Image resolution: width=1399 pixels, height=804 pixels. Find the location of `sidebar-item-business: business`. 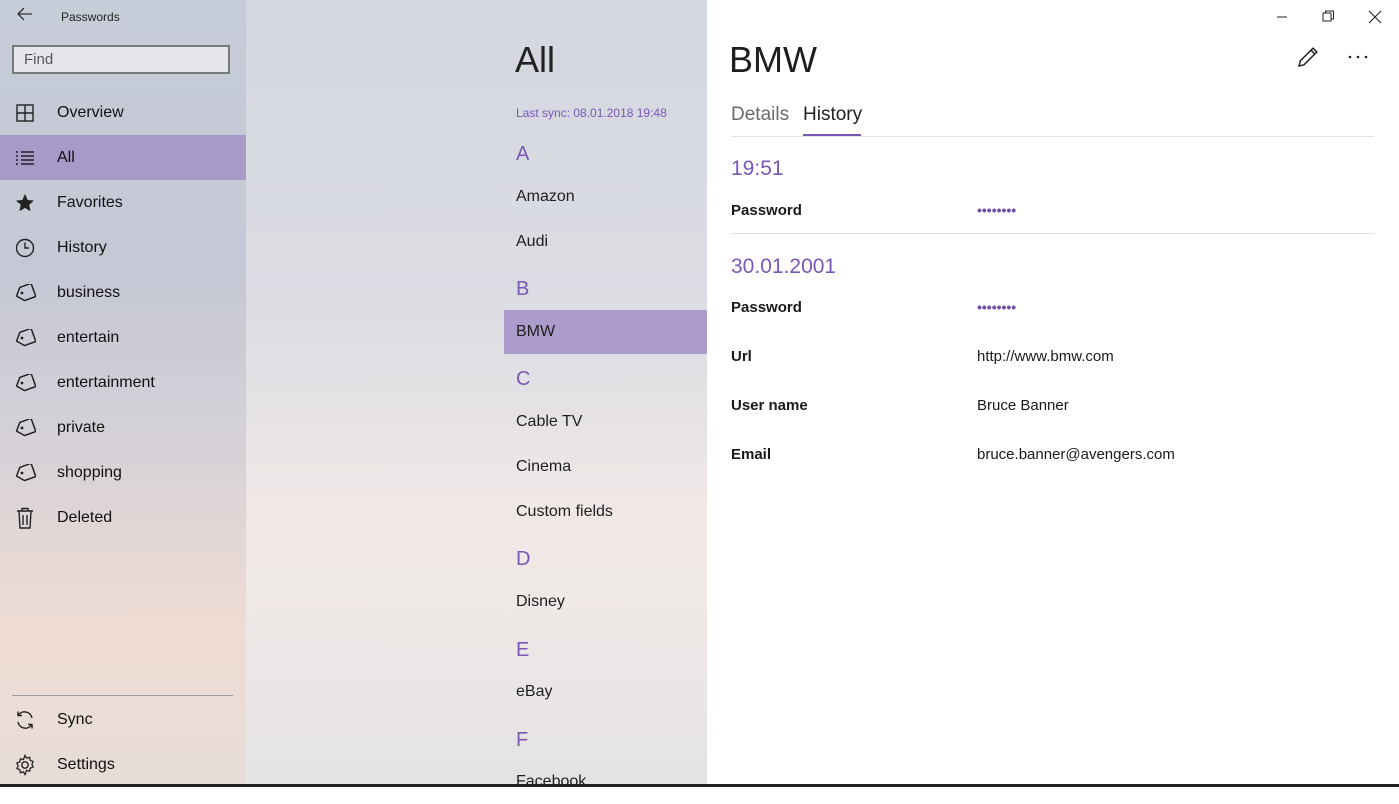

sidebar-item-business: business is located at coordinates (123, 292).